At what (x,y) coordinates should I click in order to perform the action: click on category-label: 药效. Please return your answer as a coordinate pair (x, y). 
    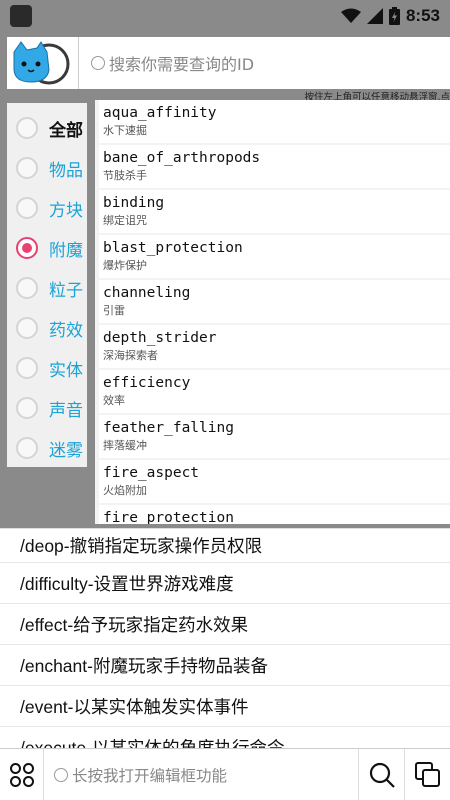
    Looking at the image, I should click on (66, 330).